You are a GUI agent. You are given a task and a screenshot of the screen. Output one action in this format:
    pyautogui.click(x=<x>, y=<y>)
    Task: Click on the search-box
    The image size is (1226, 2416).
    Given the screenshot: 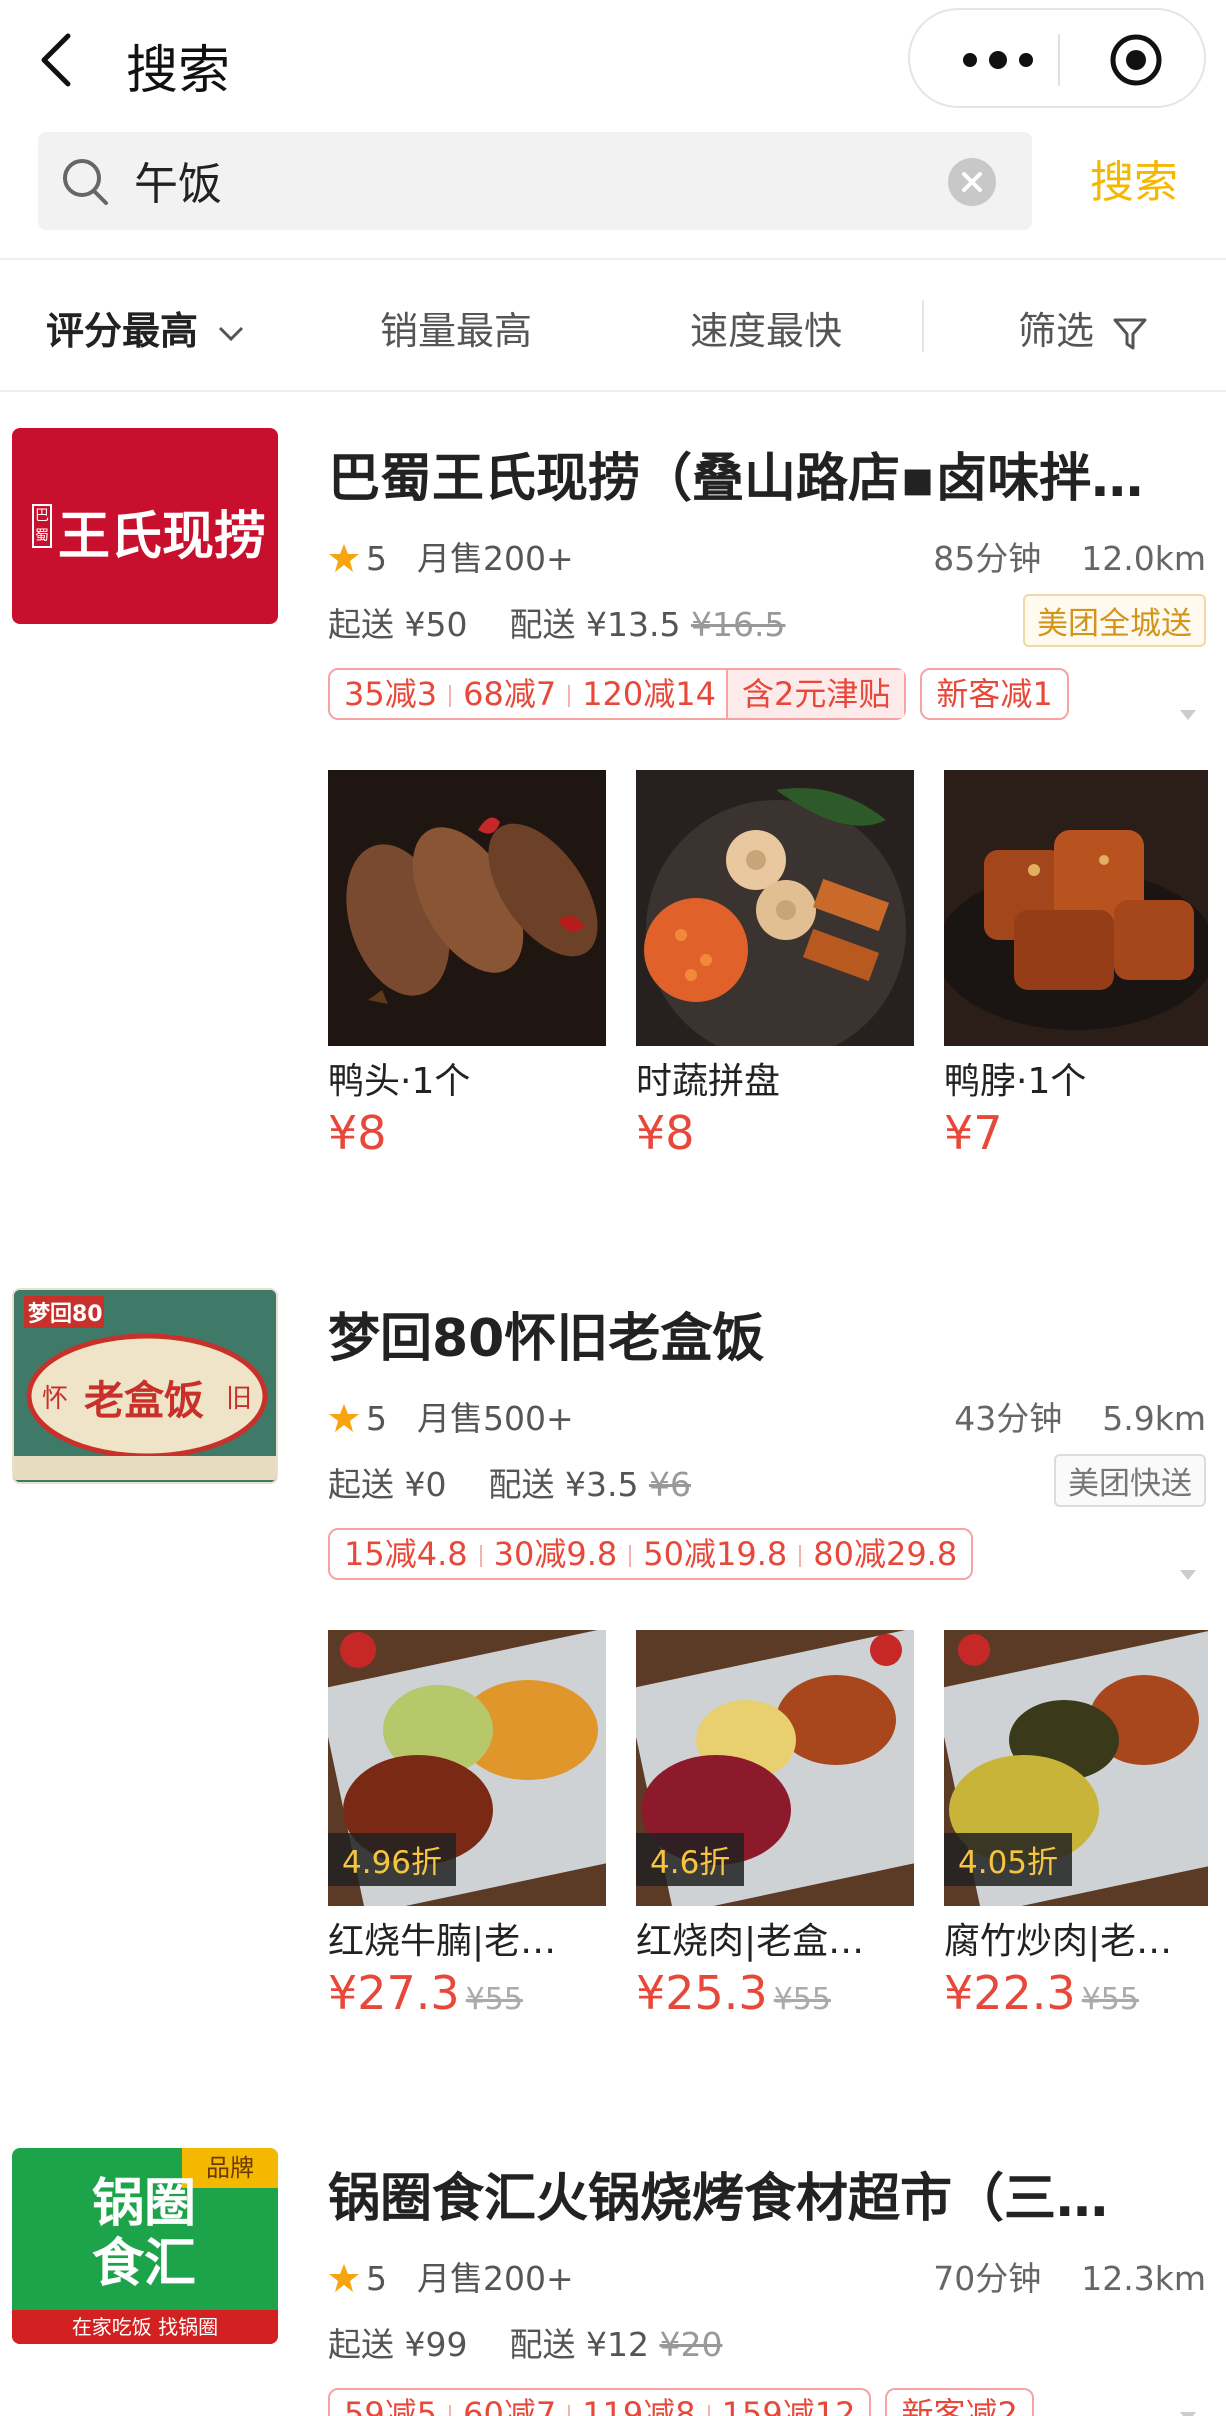 What is the action you would take?
    pyautogui.click(x=535, y=181)
    